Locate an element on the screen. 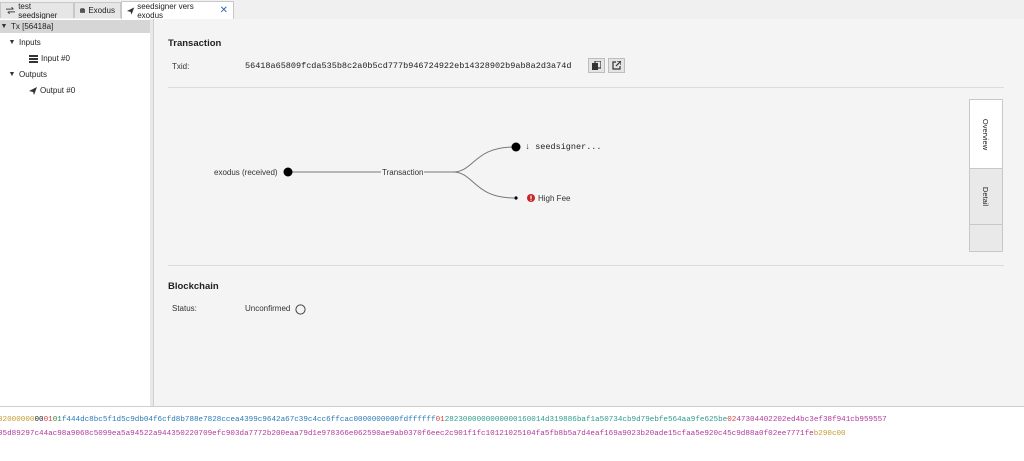 This screenshot has width=1024, height=461. graph-source-label: exodus (received) is located at coordinates (246, 172).